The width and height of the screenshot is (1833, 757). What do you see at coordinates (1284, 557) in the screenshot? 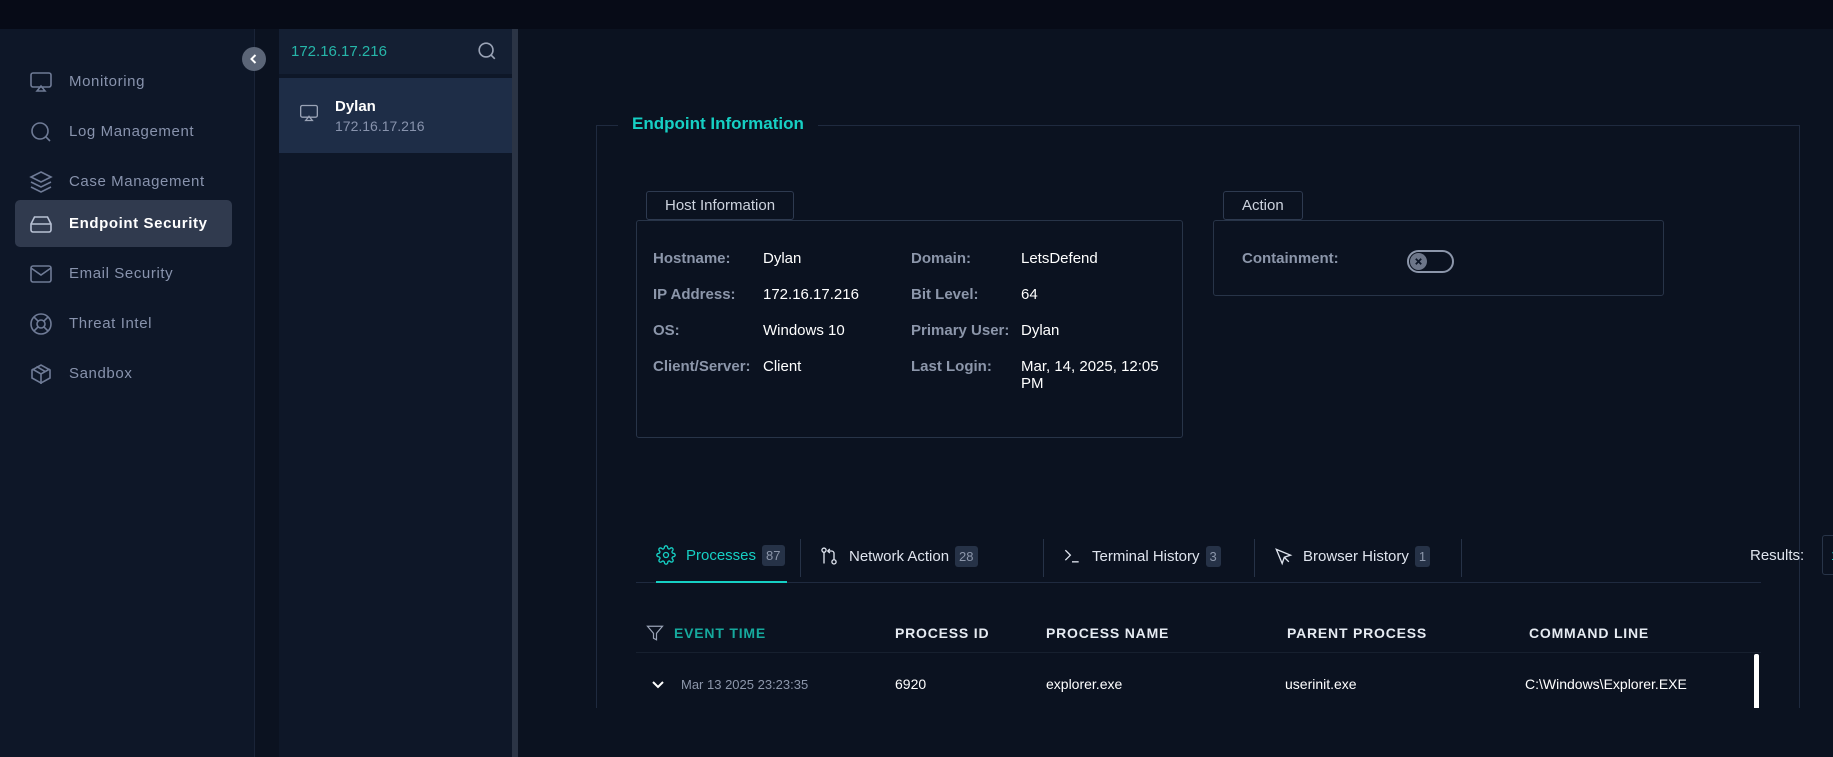
I see `cursor-icon` at bounding box center [1284, 557].